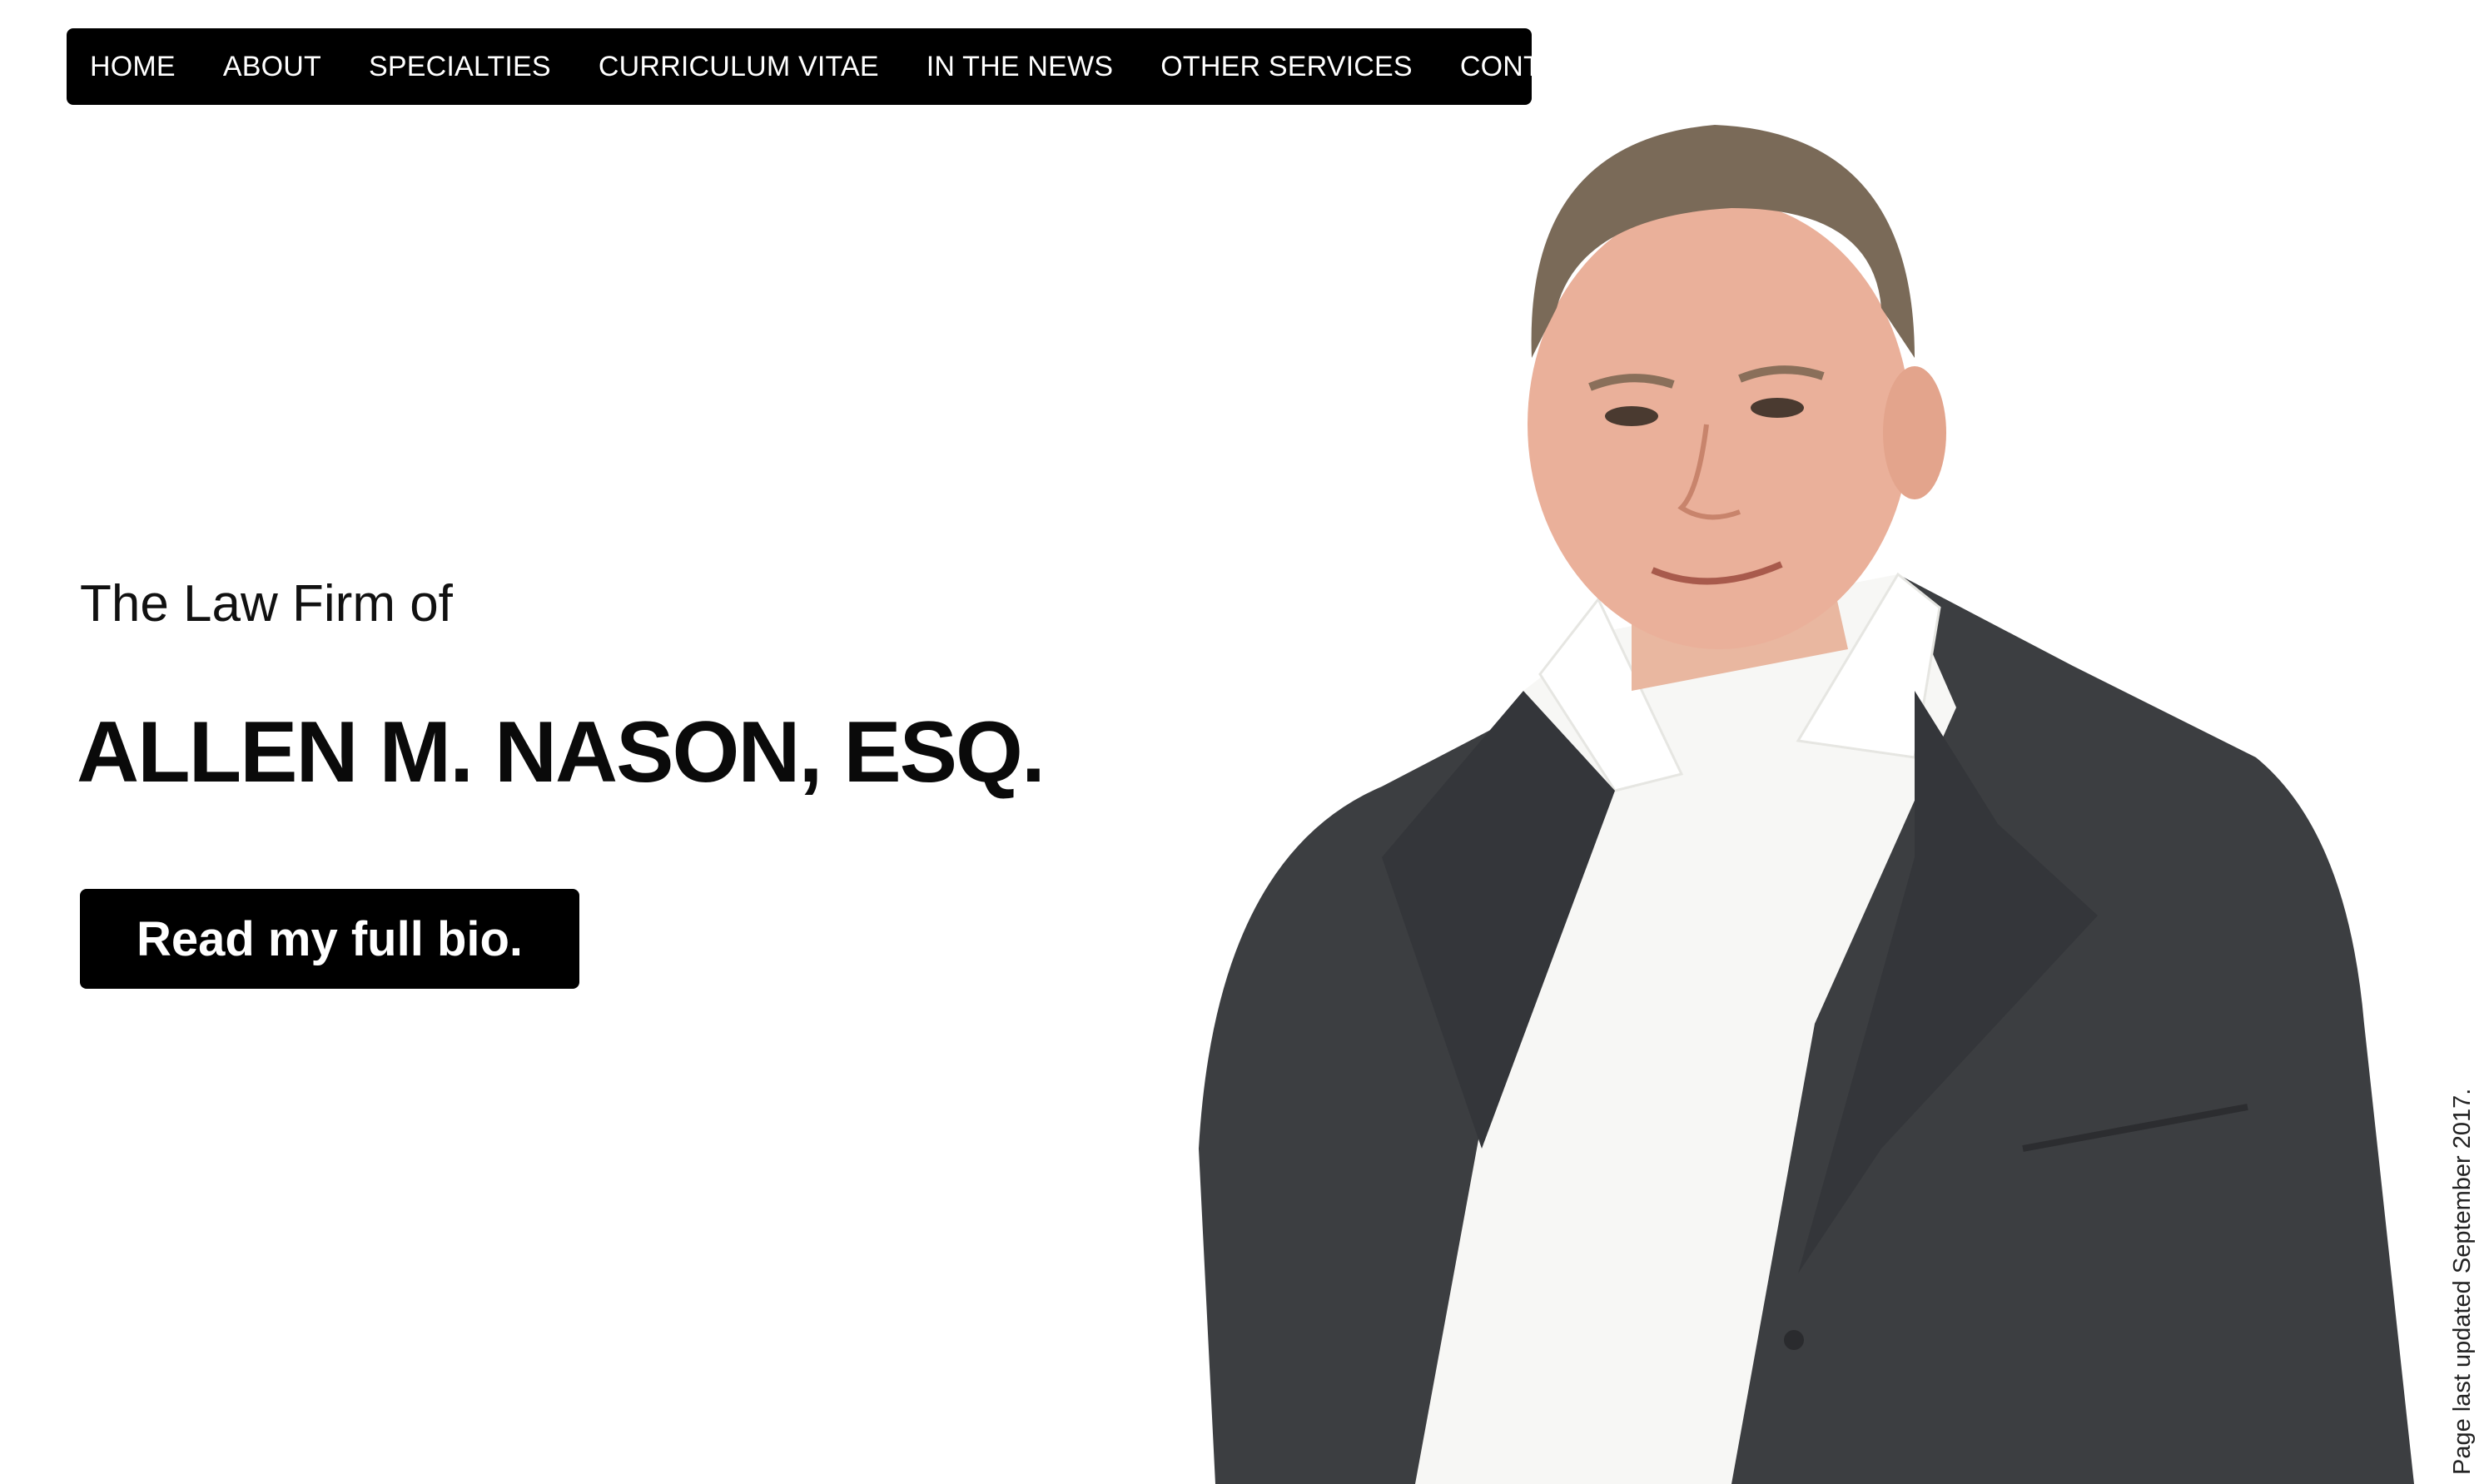 The width and height of the screenshot is (2489, 1484). What do you see at coordinates (1528, 67) in the screenshot?
I see `nav-item-contact: CONTACT` at bounding box center [1528, 67].